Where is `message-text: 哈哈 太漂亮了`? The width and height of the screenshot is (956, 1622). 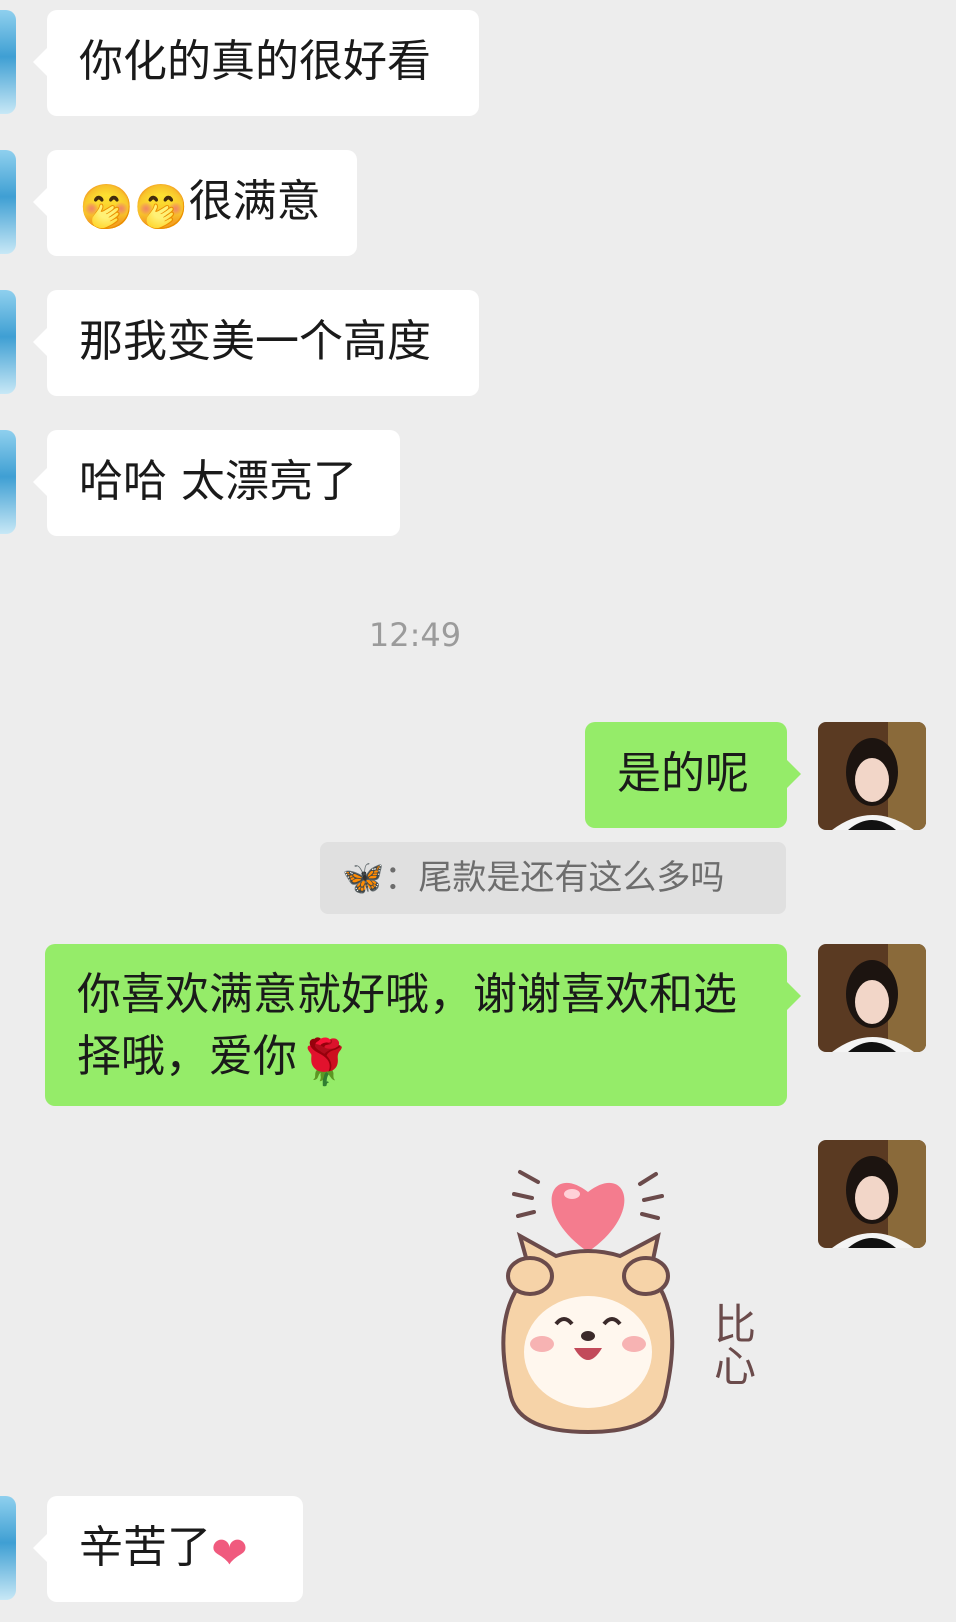
message-text: 哈哈 太漂亮了 is located at coordinates (218, 481).